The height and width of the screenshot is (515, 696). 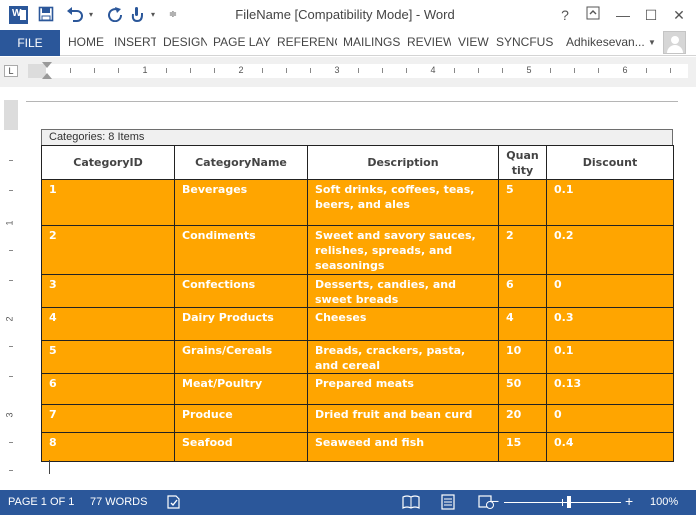 I want to click on tab-view: VIEW, so click(x=474, y=43).